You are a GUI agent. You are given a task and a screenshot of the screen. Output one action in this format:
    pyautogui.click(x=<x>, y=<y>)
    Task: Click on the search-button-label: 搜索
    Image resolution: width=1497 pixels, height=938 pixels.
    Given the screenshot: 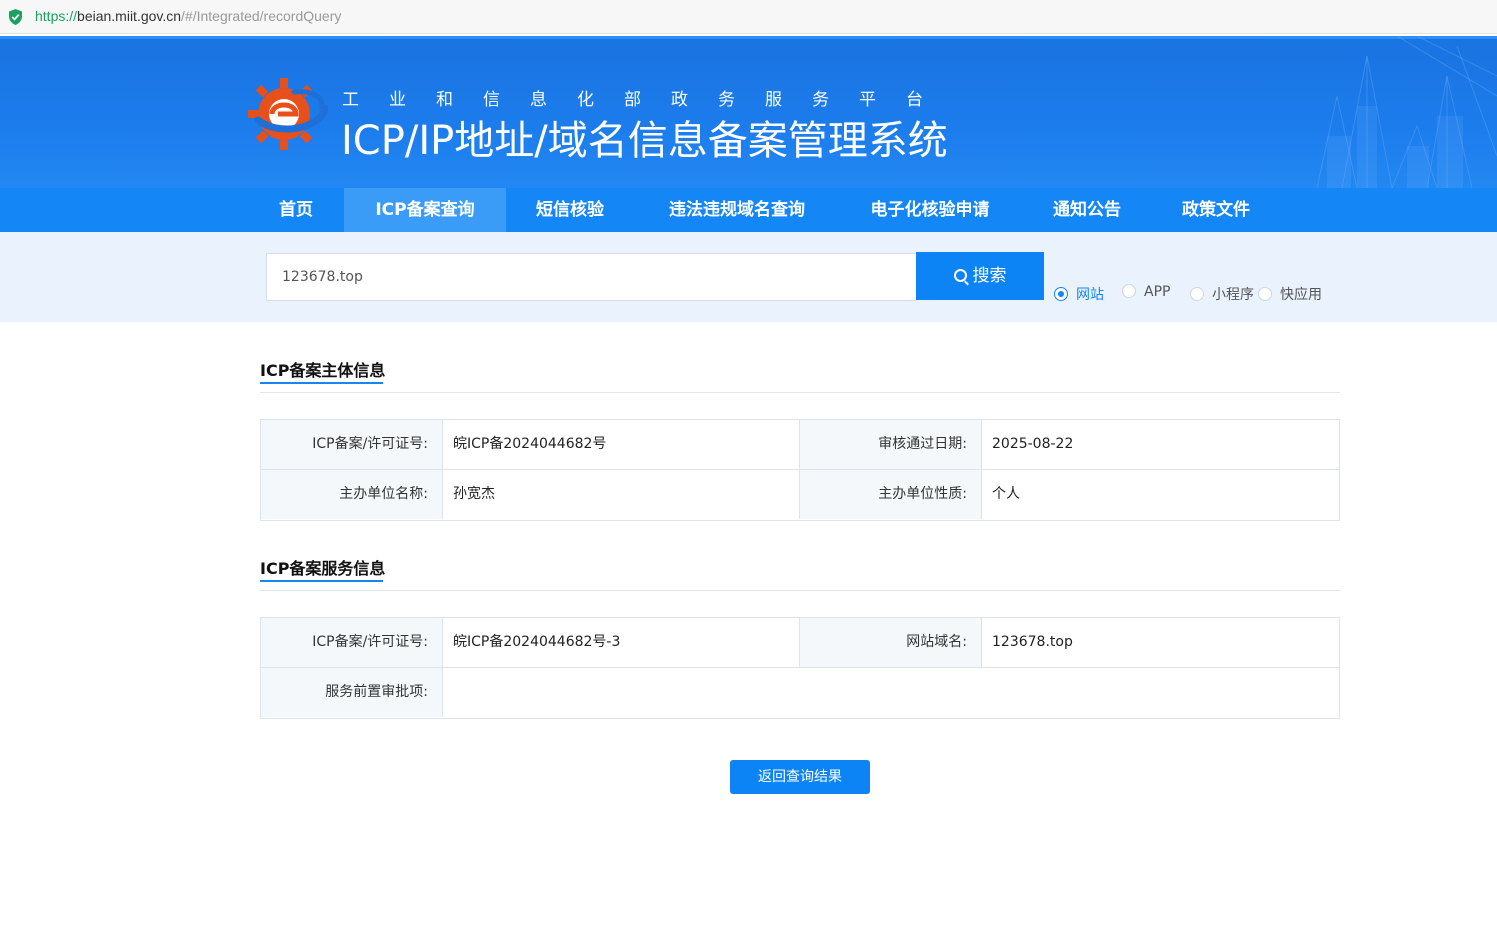 What is the action you would take?
    pyautogui.click(x=989, y=276)
    